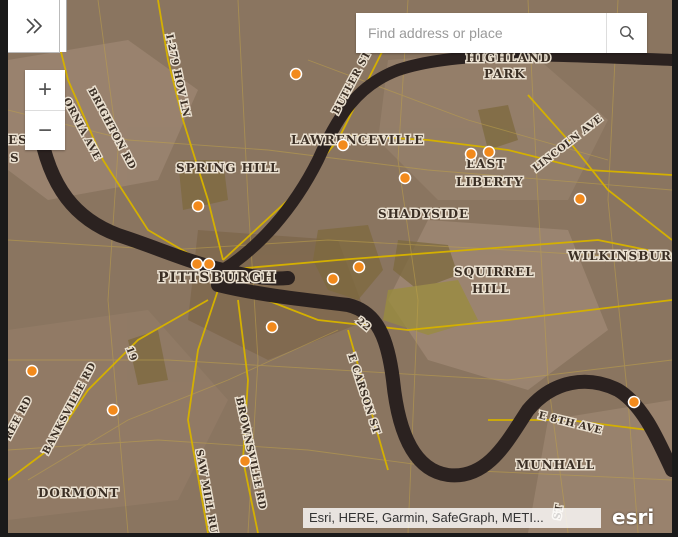  Describe the element at coordinates (228, 168) in the screenshot. I see `label-spring-hill: SPRING HILL` at that location.